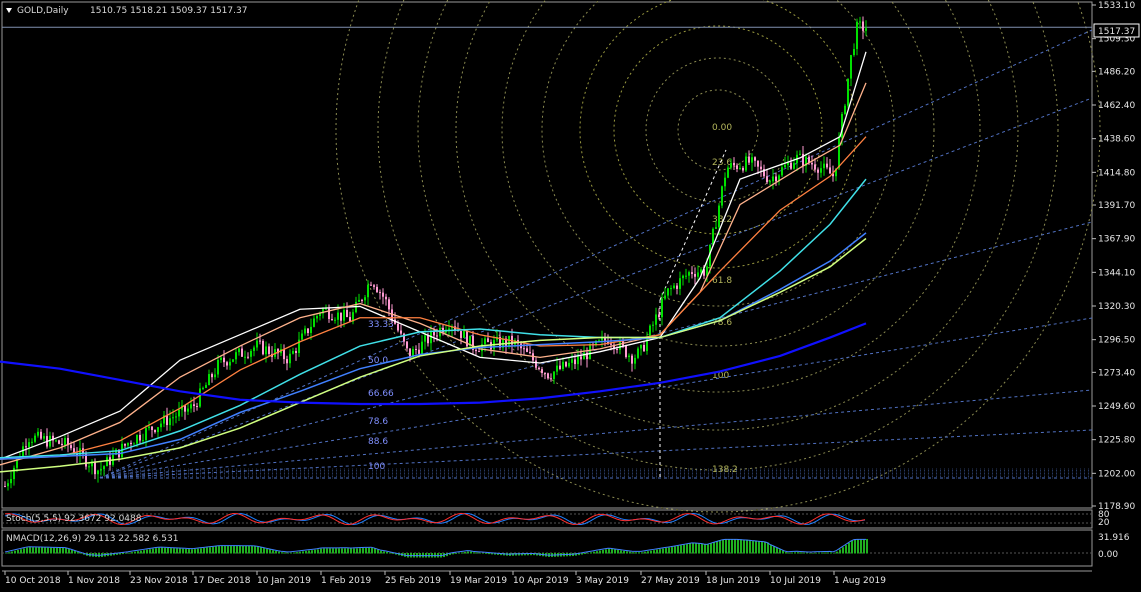 The height and width of the screenshot is (592, 1141). What do you see at coordinates (1116, 140) in the screenshot?
I see `price-tick-label: 1438.60` at bounding box center [1116, 140].